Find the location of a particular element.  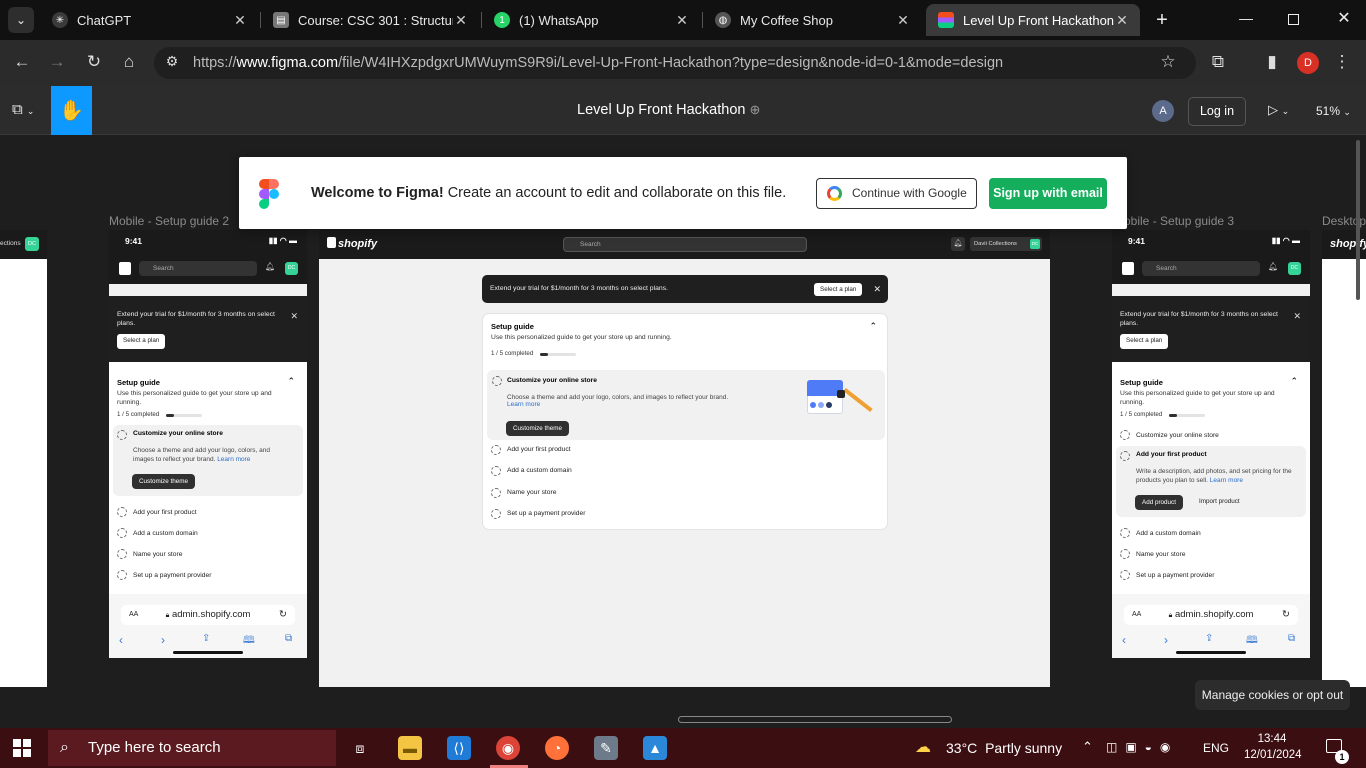

continue-with-google-button: Continue with Google is located at coordinates (896, 193).